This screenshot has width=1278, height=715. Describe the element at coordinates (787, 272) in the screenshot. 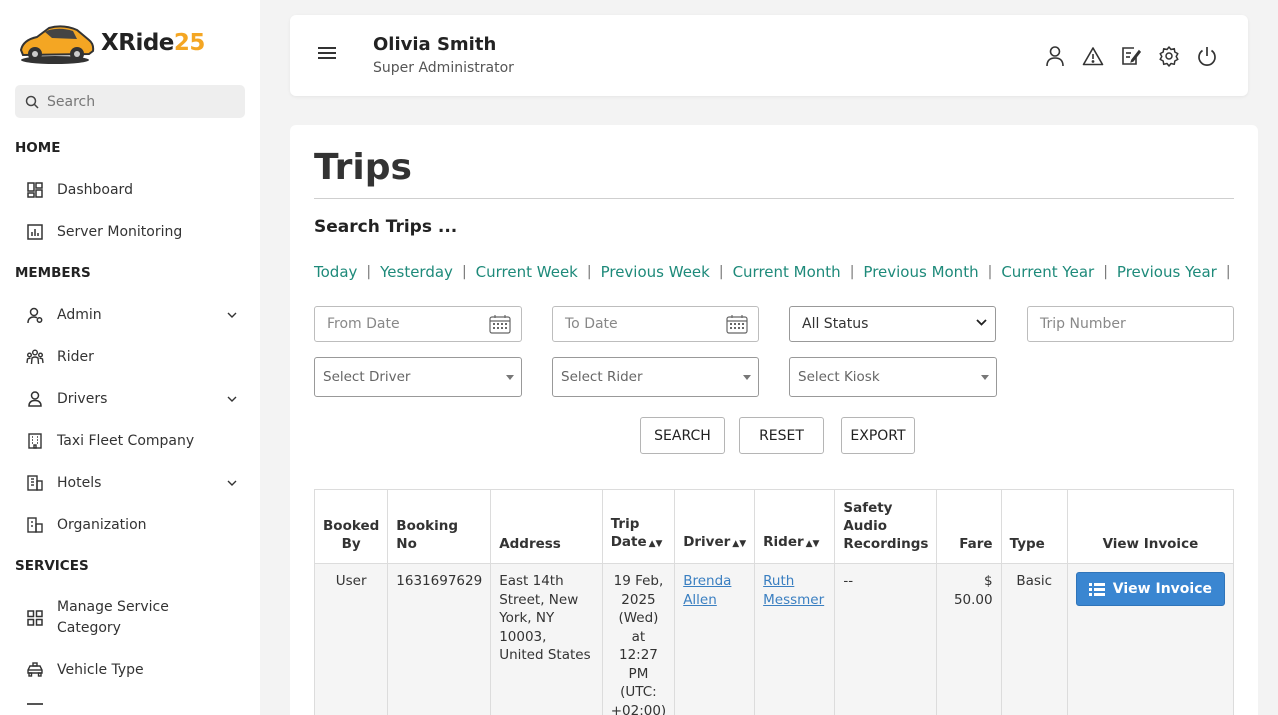

I see `filter-current-month: Current Month` at that location.